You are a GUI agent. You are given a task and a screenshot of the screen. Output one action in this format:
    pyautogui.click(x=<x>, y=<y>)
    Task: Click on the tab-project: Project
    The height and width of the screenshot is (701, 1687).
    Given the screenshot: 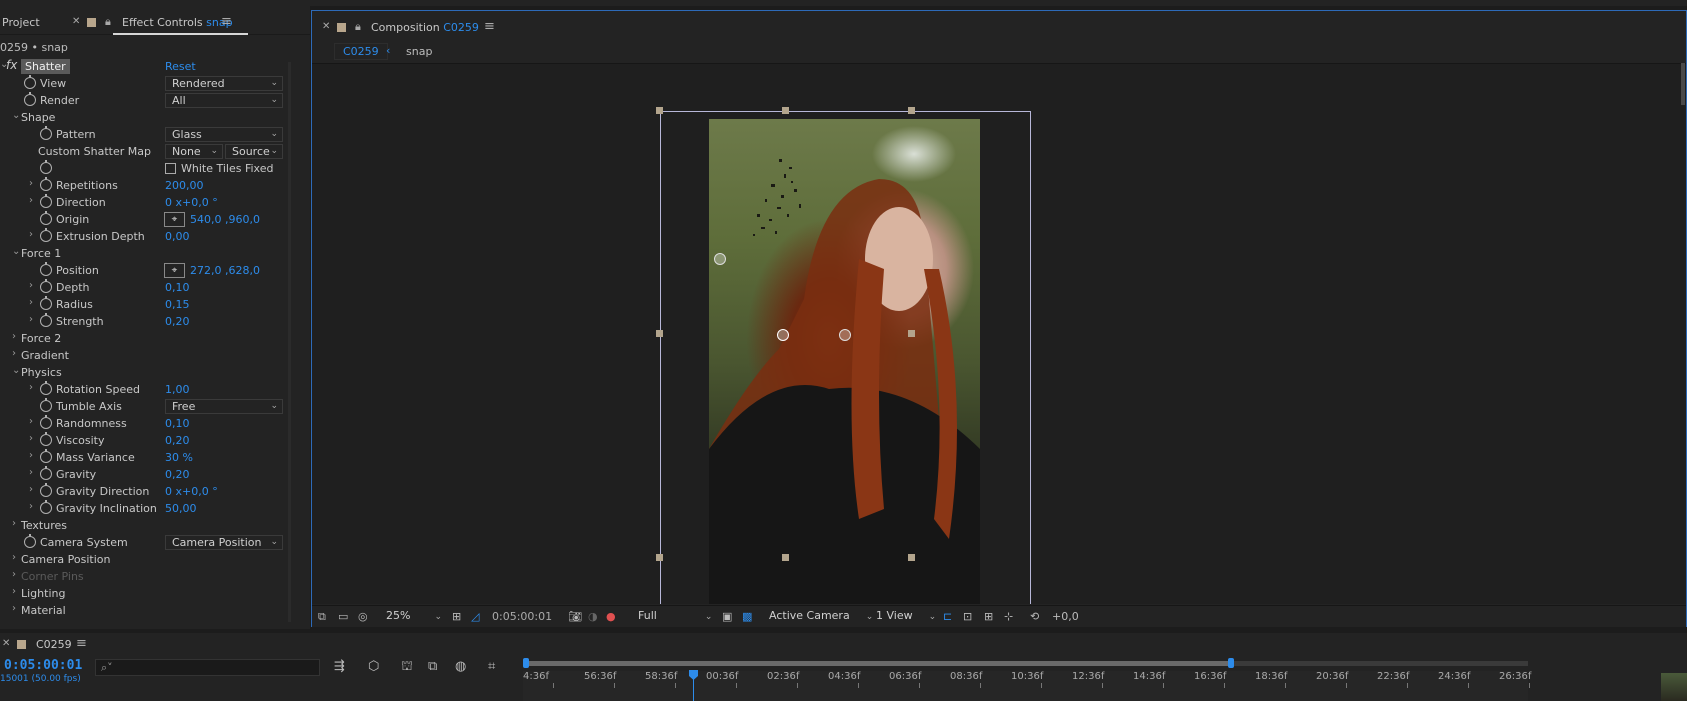 What is the action you would take?
    pyautogui.click(x=21, y=22)
    